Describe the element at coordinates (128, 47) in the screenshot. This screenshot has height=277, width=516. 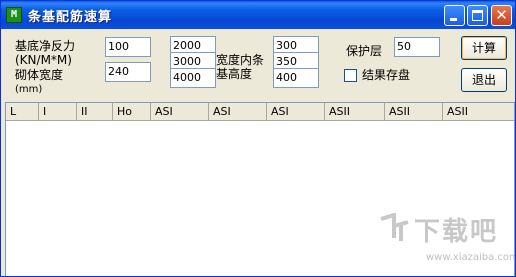
I see `base-reaction-input: 100` at that location.